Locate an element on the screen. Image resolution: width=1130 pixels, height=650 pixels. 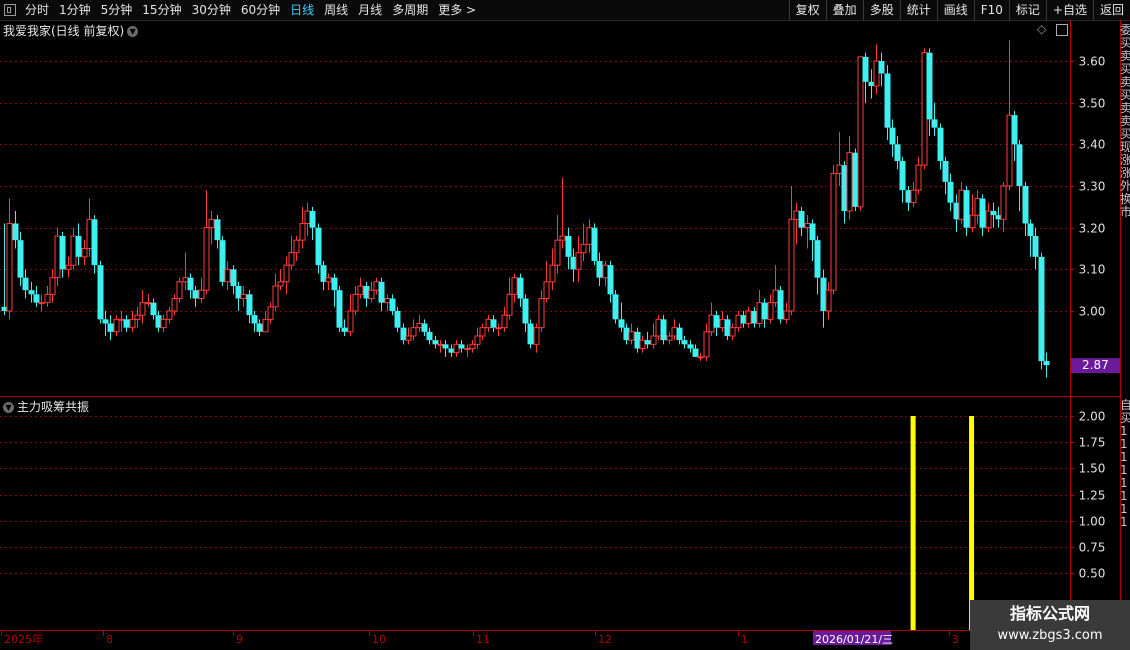
side-glyph: 市 is located at coordinates (1125, 212).